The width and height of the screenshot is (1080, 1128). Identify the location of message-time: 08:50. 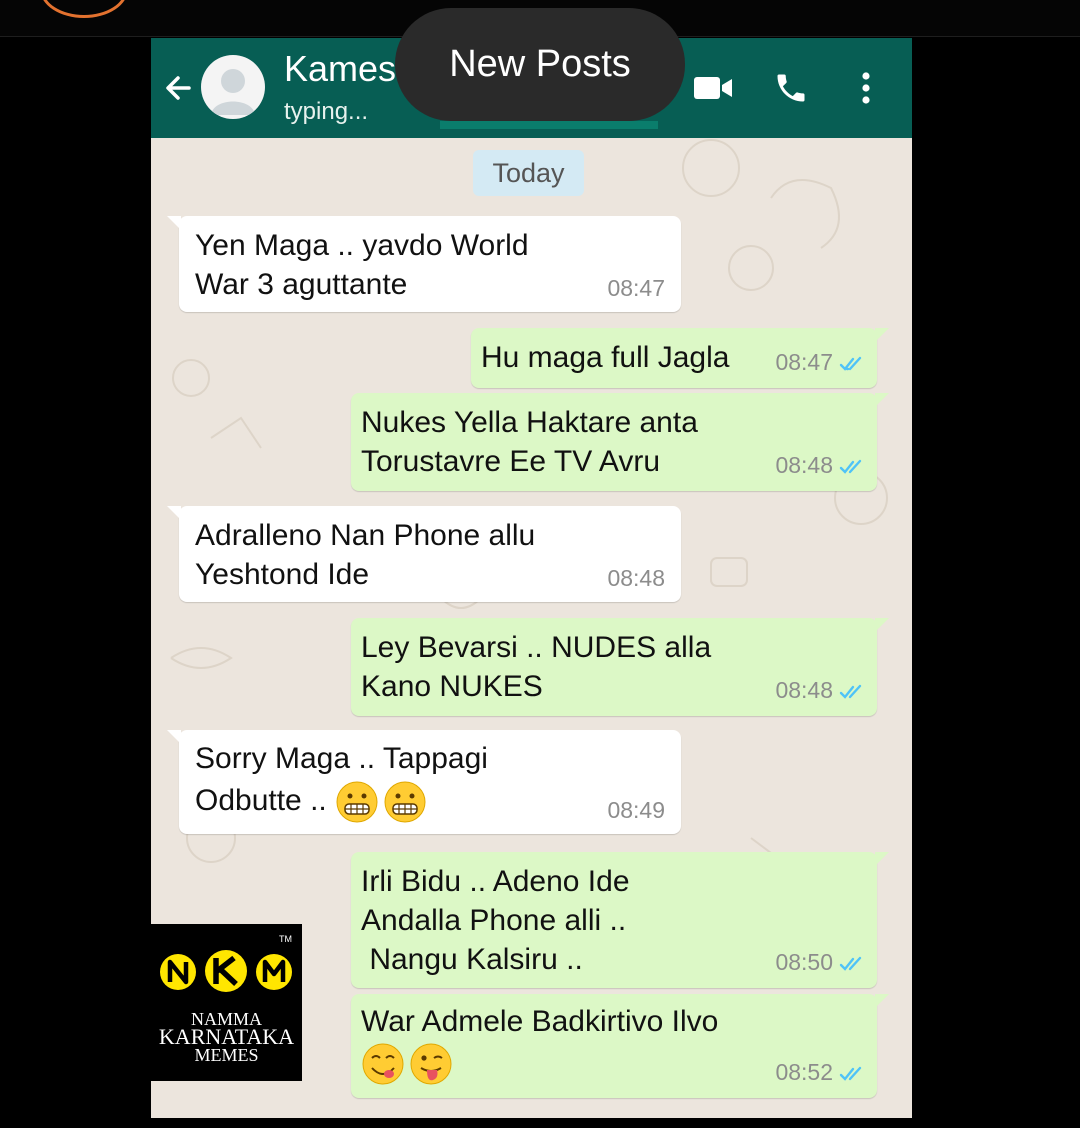
(804, 962).